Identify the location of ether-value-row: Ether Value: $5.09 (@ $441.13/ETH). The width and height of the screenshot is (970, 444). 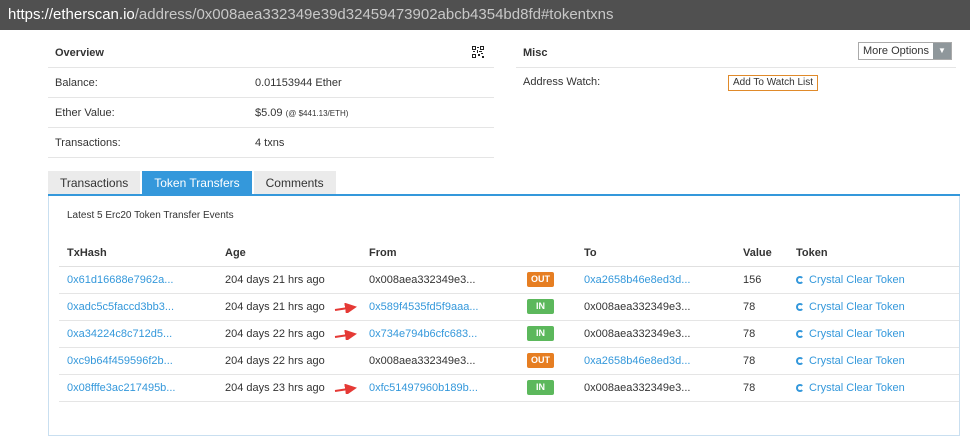
(271, 113).